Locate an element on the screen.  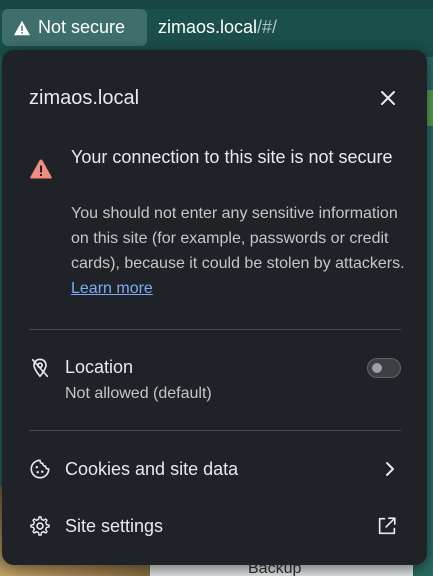
tab-strip-edge is located at coordinates (216, 4).